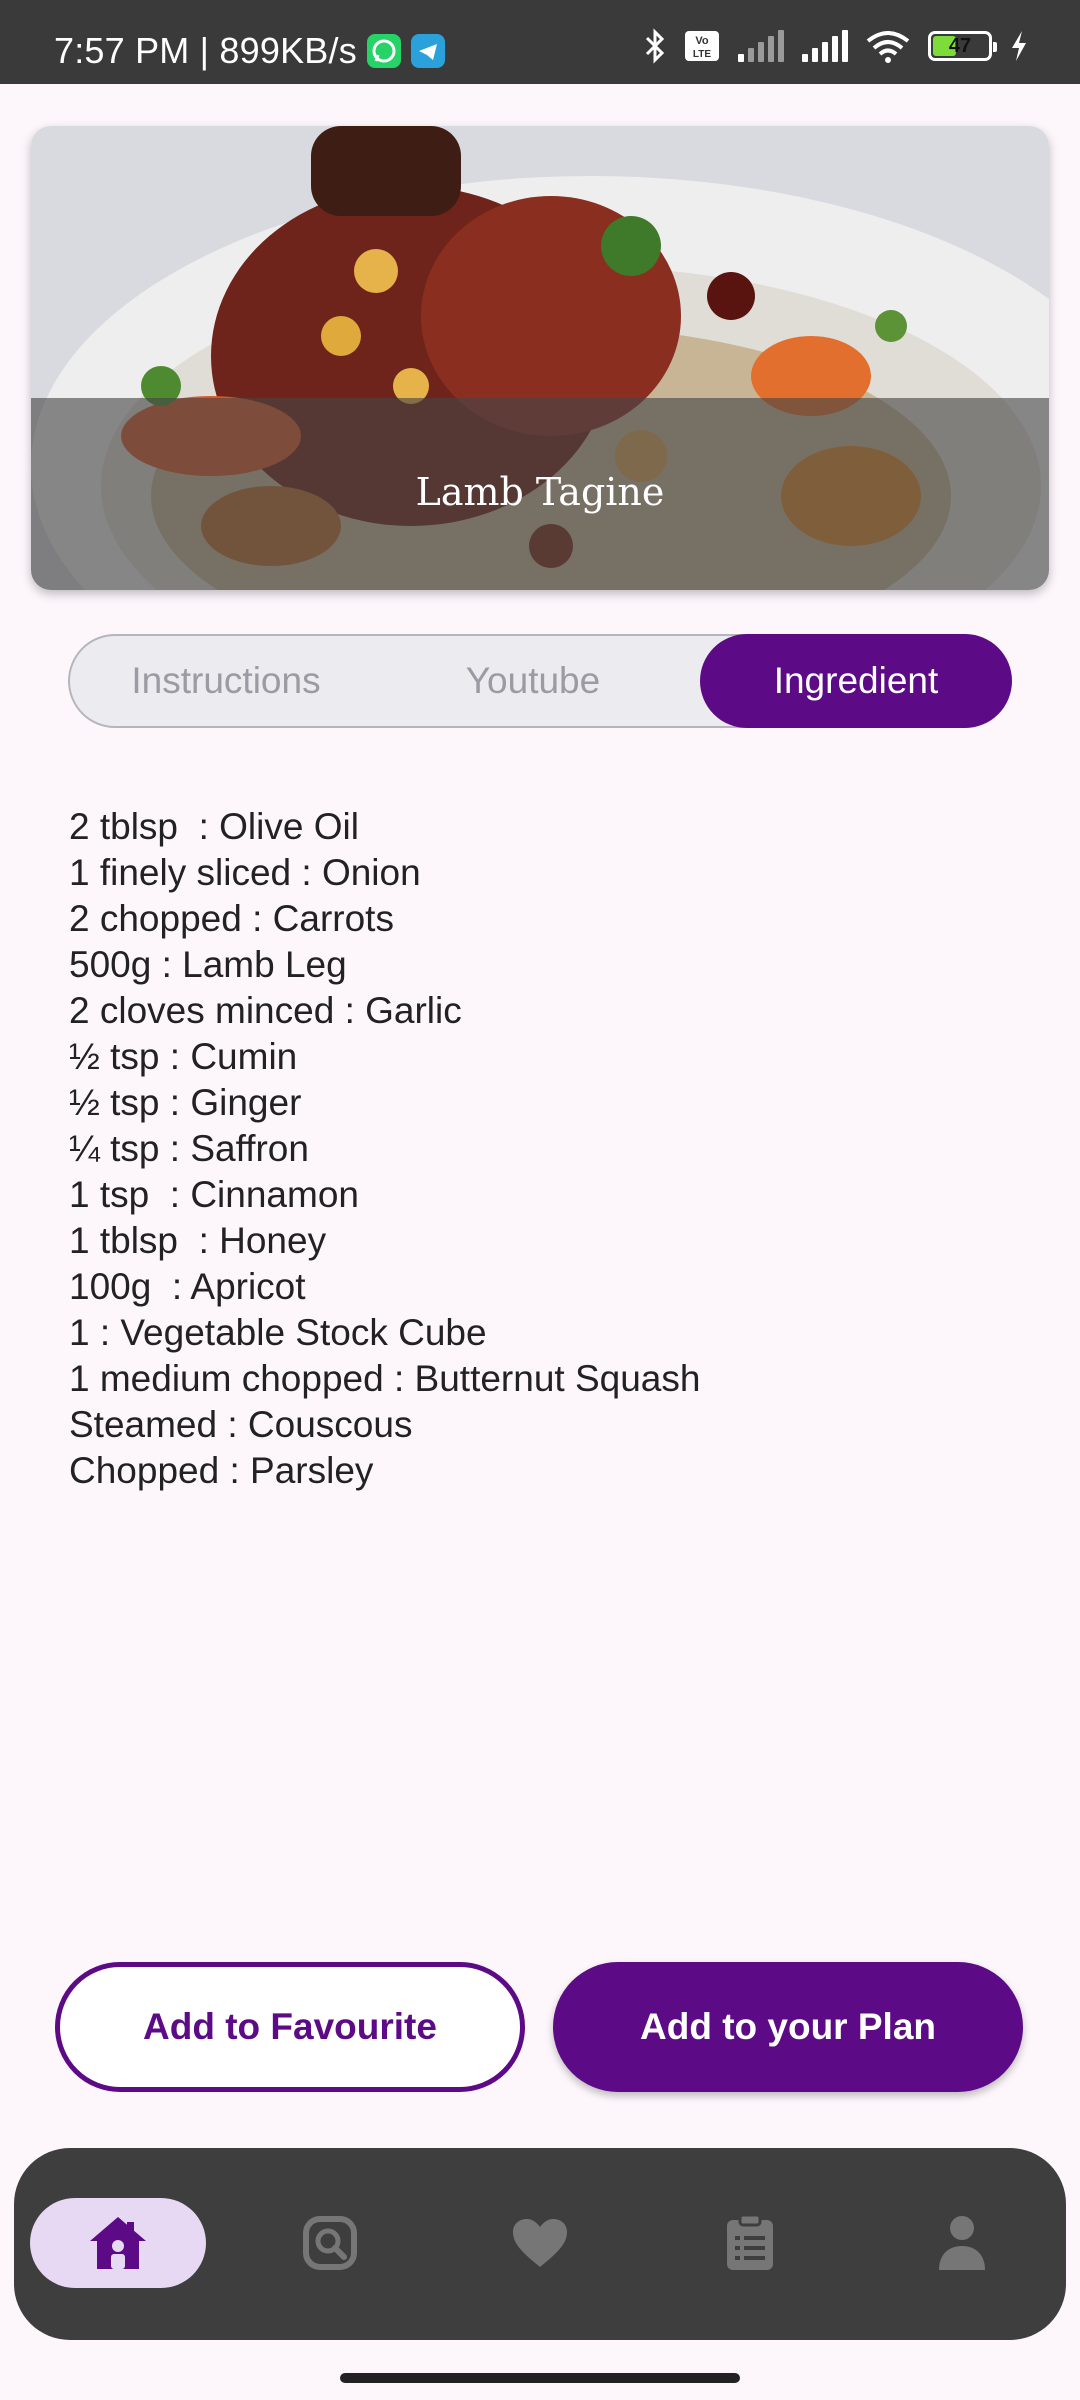 The image size is (1080, 2400). I want to click on tab-youtube: Youtube, so click(533, 681).